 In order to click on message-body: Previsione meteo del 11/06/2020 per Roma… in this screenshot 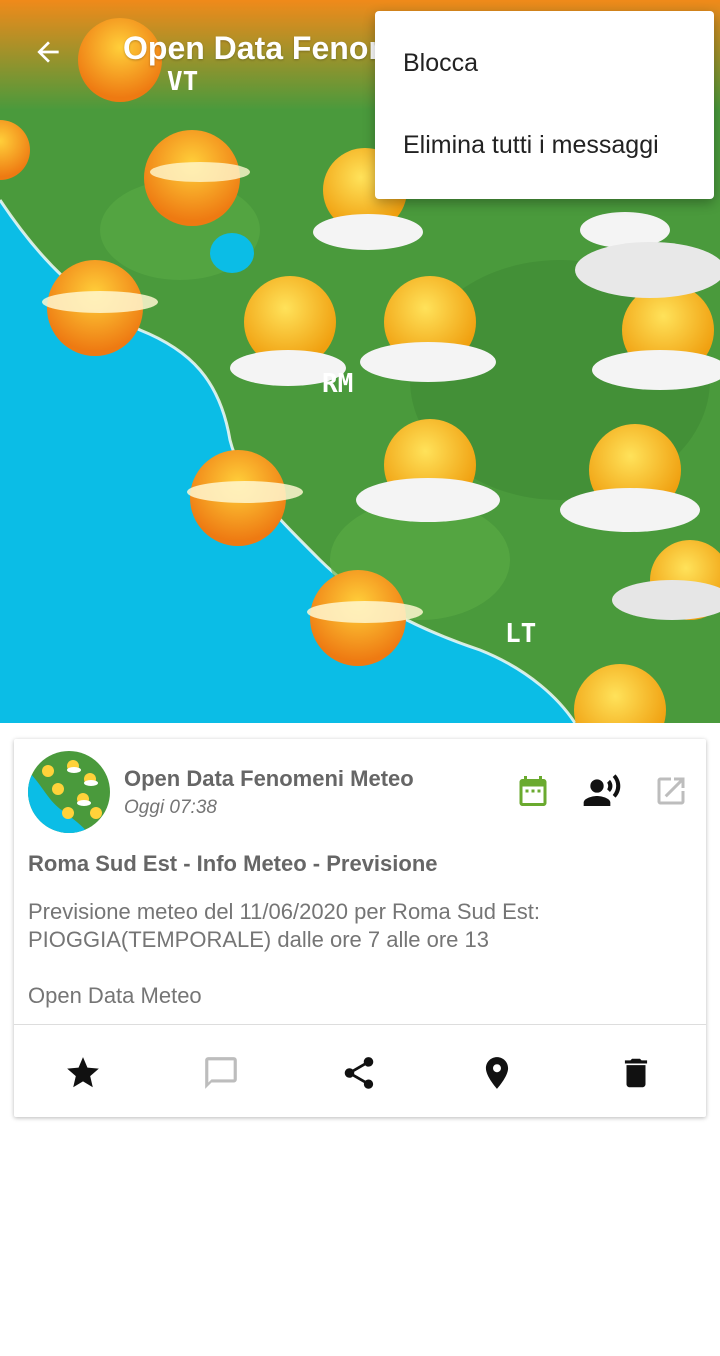, I will do `click(284, 925)`.